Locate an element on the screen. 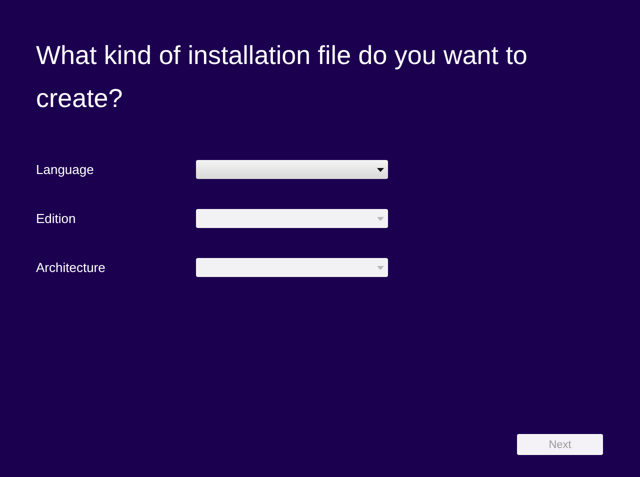  field-label: Language is located at coordinates (65, 169).